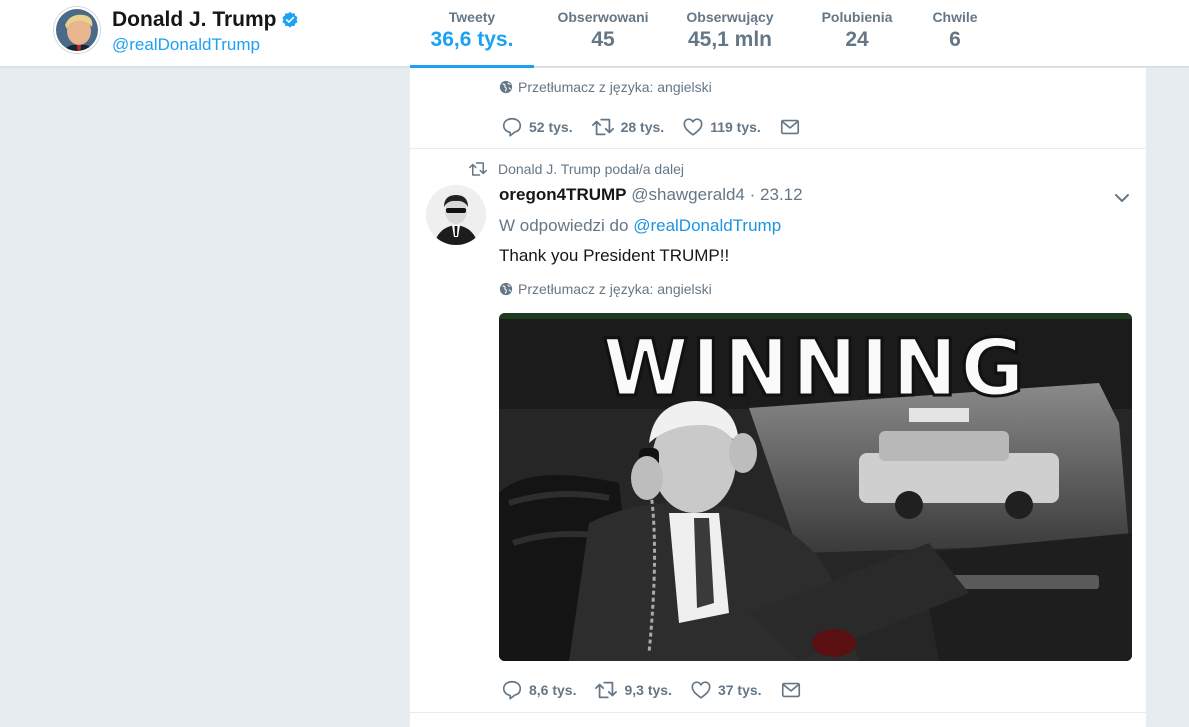  I want to click on stat-followers-label: Obserwujący, so click(730, 17).